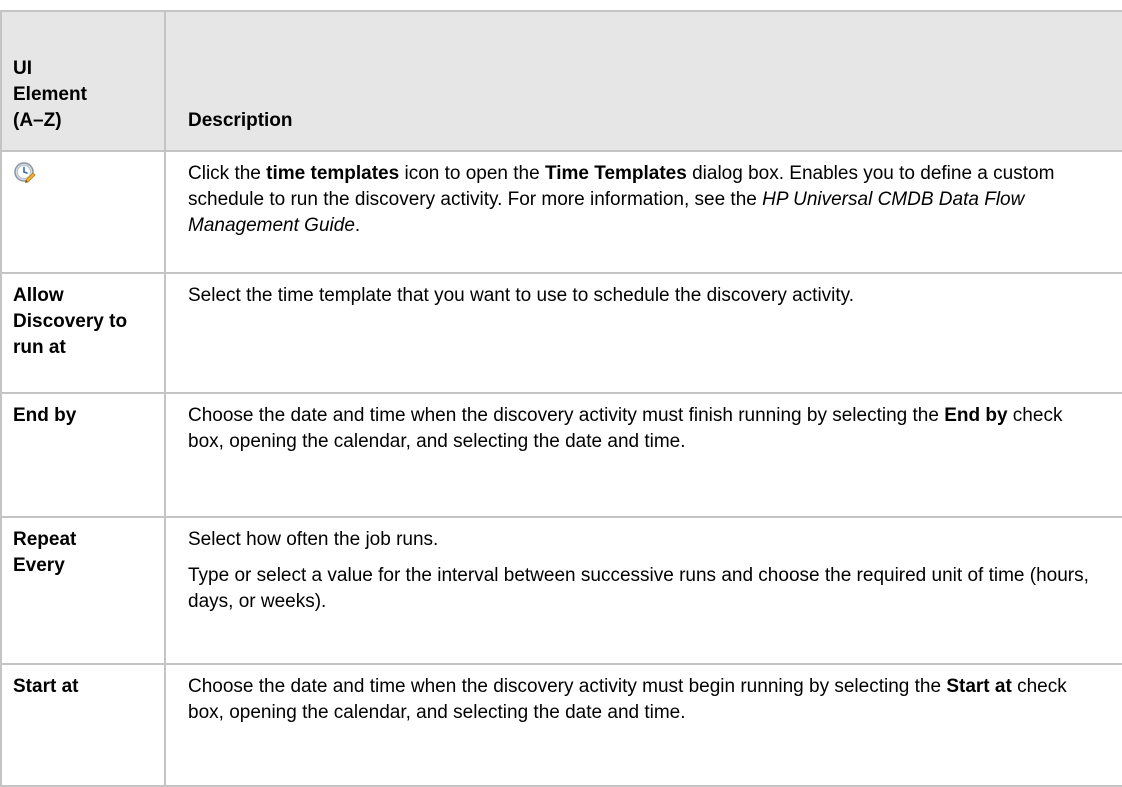 The image size is (1122, 787). What do you see at coordinates (615, 173) in the screenshot?
I see `time-templates-dialog-term: Time Templates` at bounding box center [615, 173].